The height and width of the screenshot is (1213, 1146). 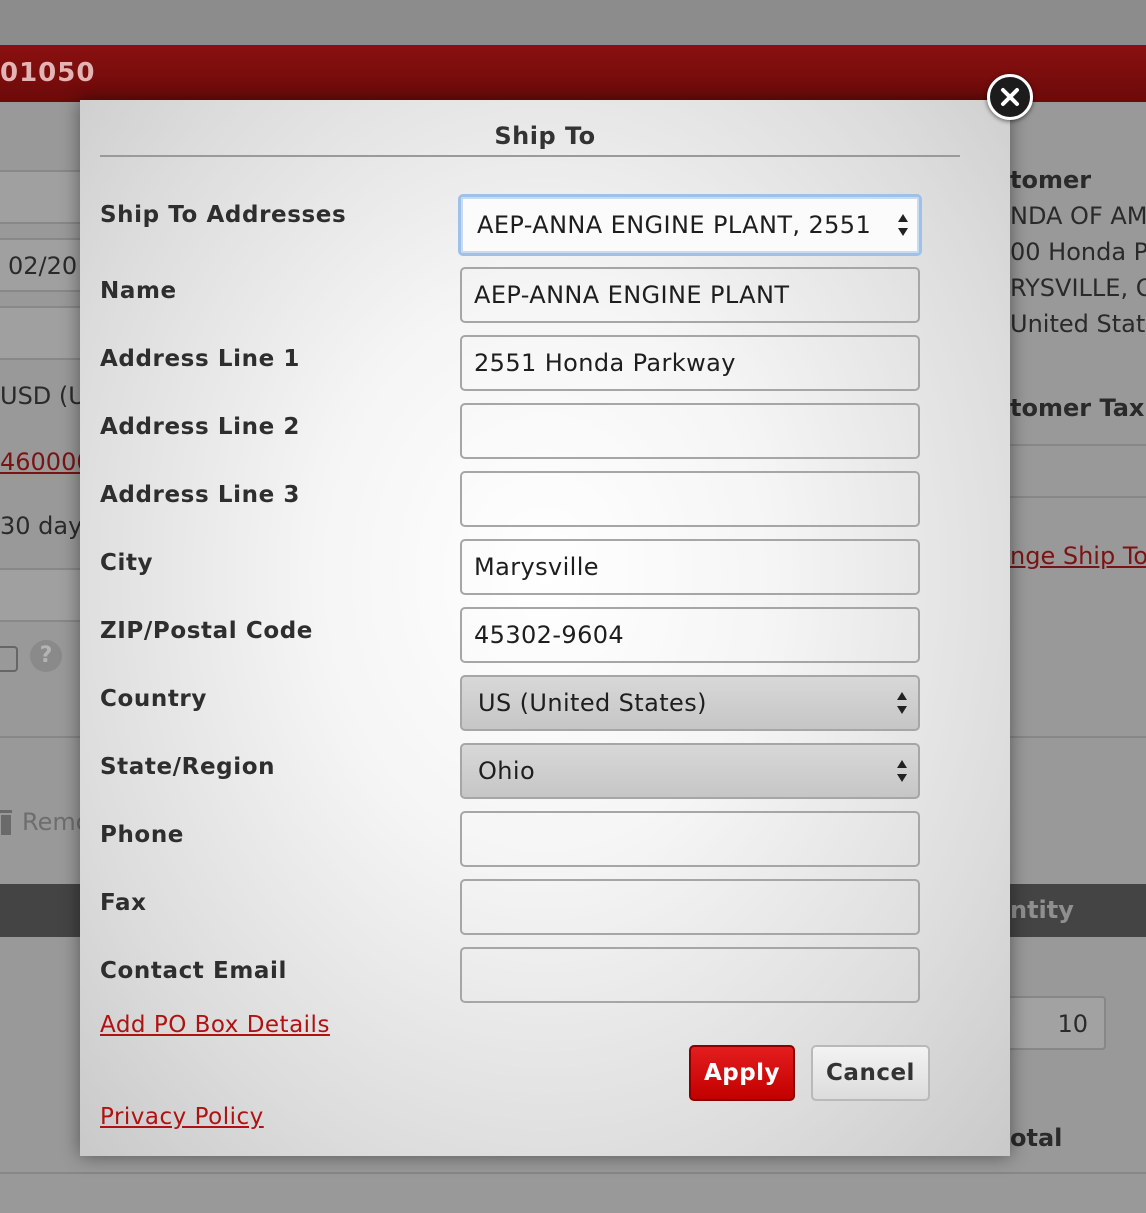 I want to click on zip-input: 45302-9604, so click(x=690, y=635).